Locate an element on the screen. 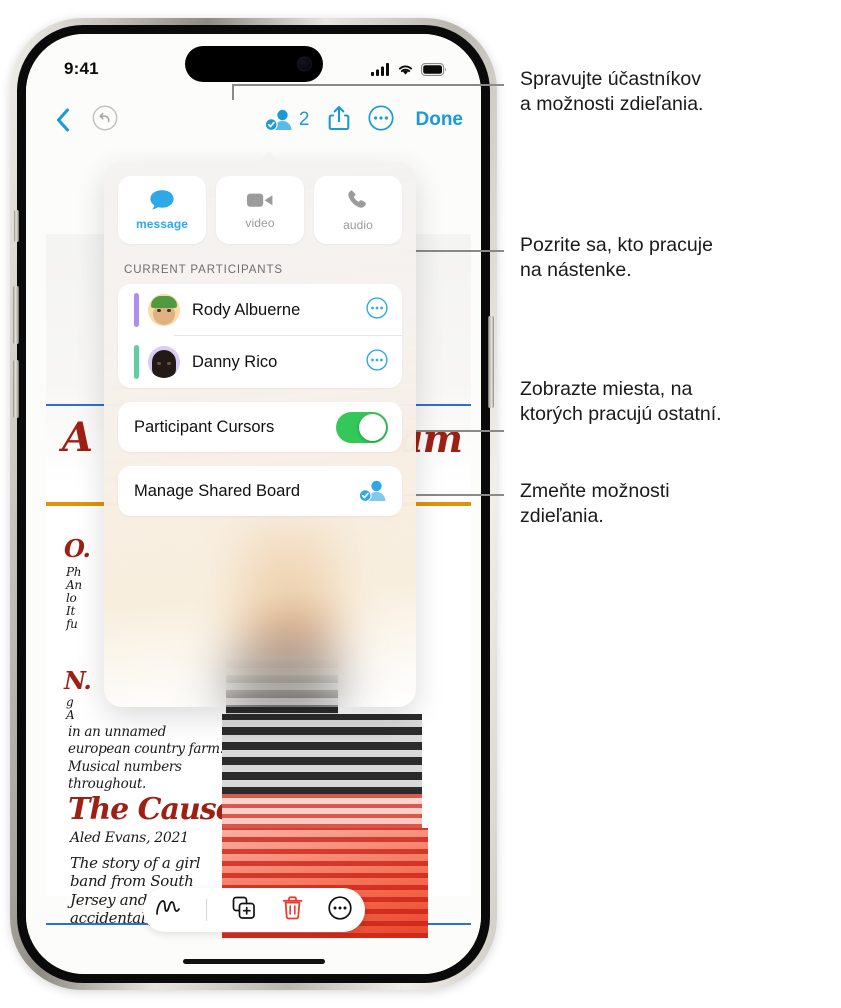 This screenshot has width=841, height=1008. board-bottom-toolbar is located at coordinates (253, 910).